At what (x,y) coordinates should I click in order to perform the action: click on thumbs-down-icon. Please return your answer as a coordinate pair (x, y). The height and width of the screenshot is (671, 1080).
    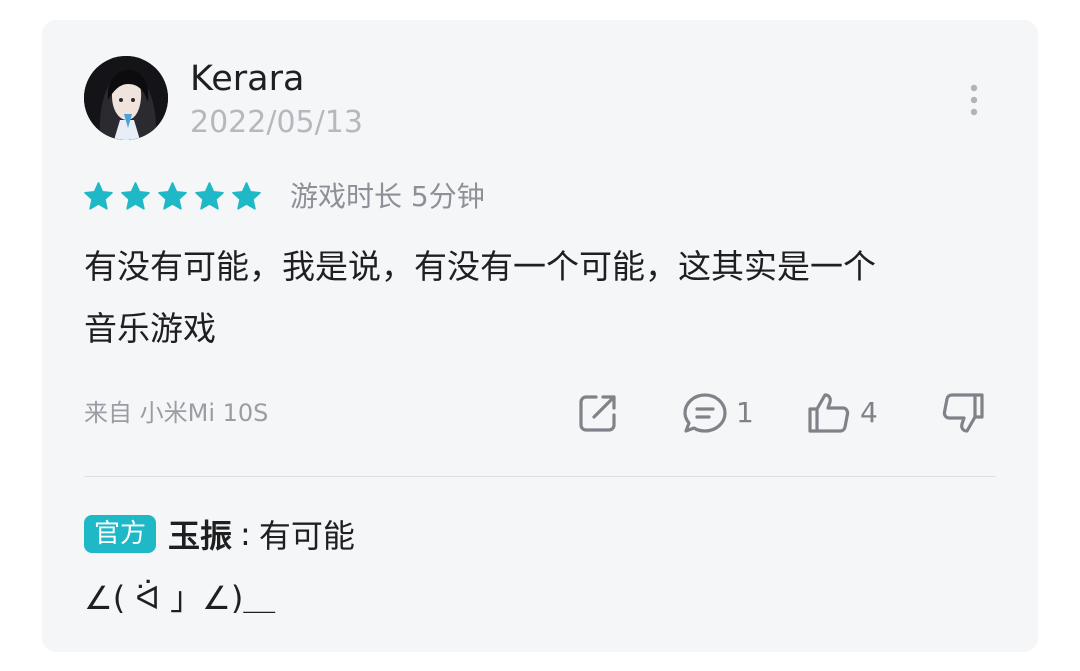
    Looking at the image, I should click on (963, 413).